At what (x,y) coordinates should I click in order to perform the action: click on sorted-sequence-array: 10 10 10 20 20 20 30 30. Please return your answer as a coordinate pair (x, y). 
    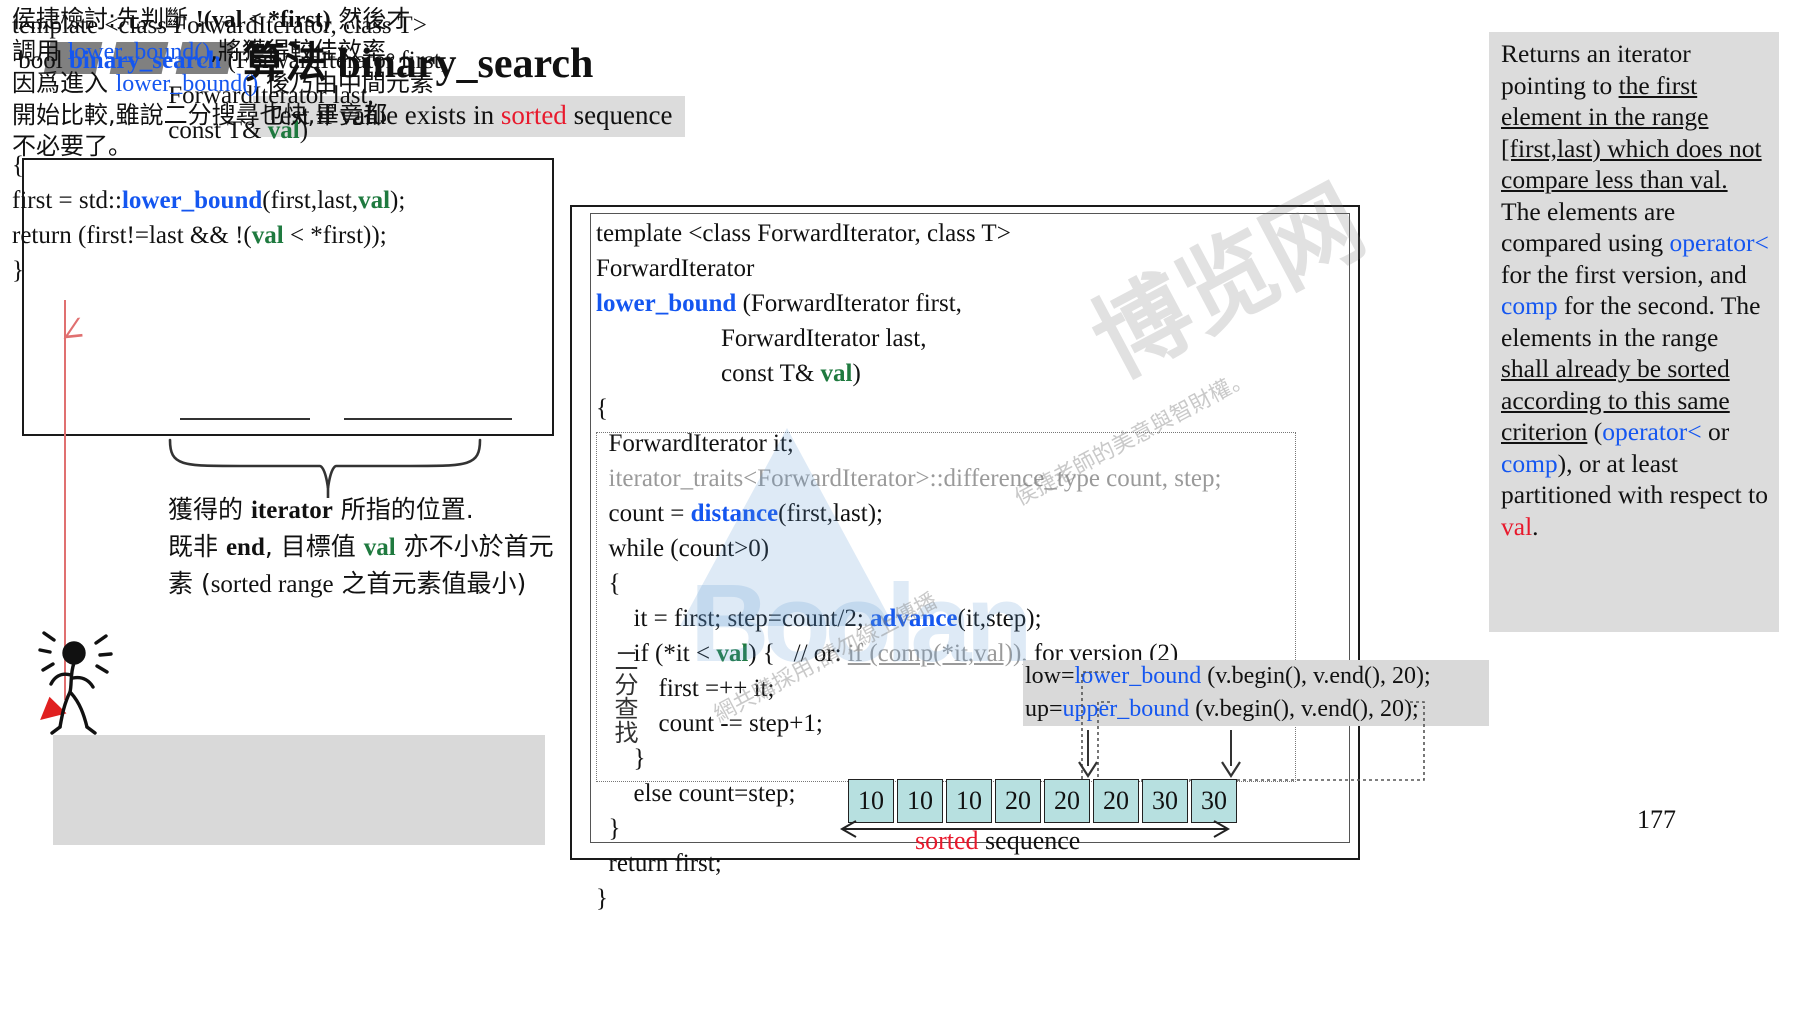
    Looking at the image, I should click on (1044, 801).